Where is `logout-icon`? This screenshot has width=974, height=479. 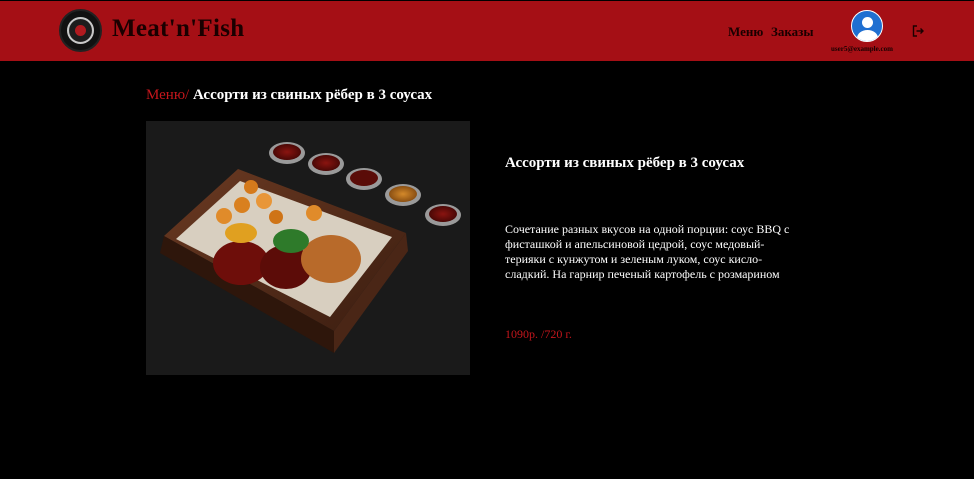
logout-icon is located at coordinates (918, 31).